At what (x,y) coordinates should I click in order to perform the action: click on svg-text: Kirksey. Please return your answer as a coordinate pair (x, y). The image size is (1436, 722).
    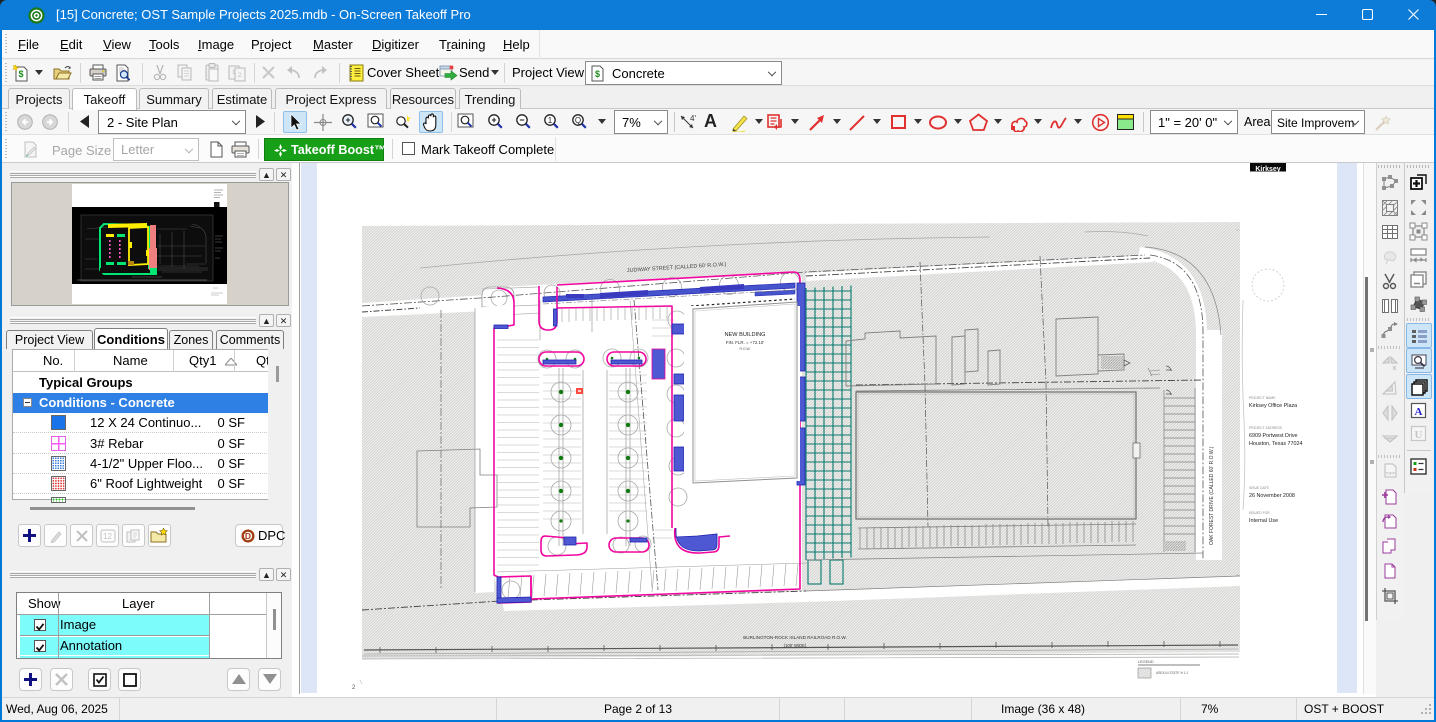
    Looking at the image, I should click on (1267, 169).